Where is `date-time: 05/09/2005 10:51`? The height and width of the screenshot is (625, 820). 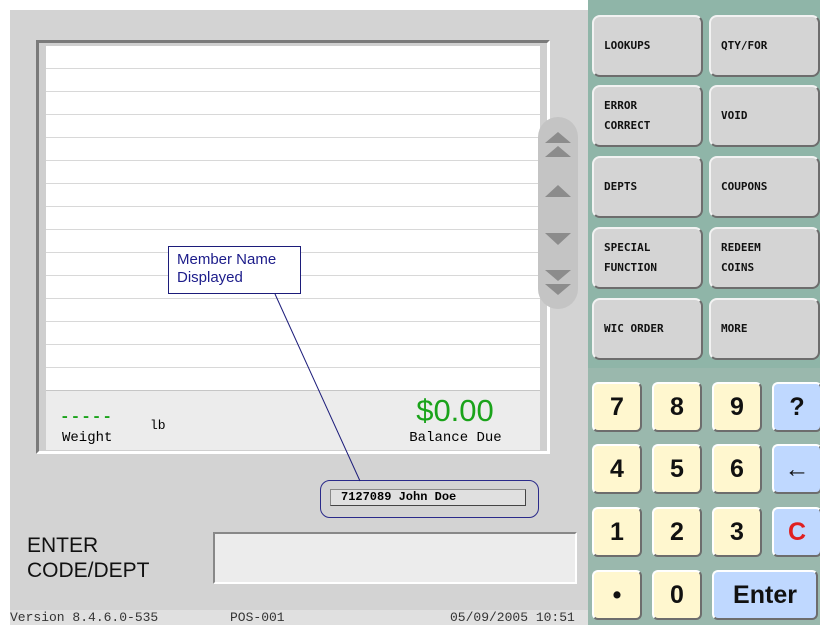 date-time: 05/09/2005 10:51 is located at coordinates (512, 617).